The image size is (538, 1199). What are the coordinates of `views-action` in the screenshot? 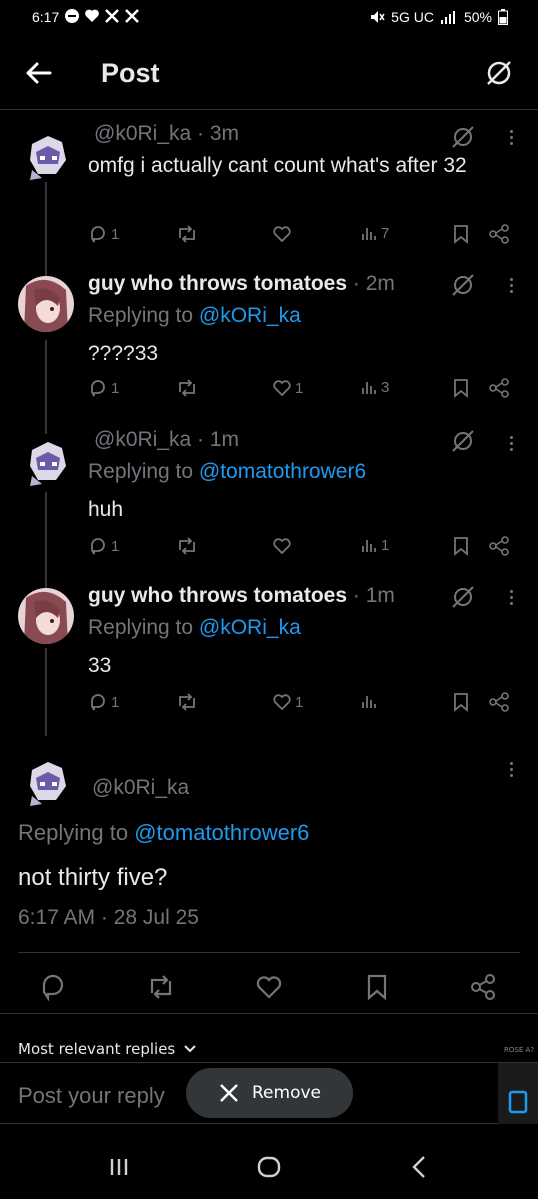 It's located at (369, 701).